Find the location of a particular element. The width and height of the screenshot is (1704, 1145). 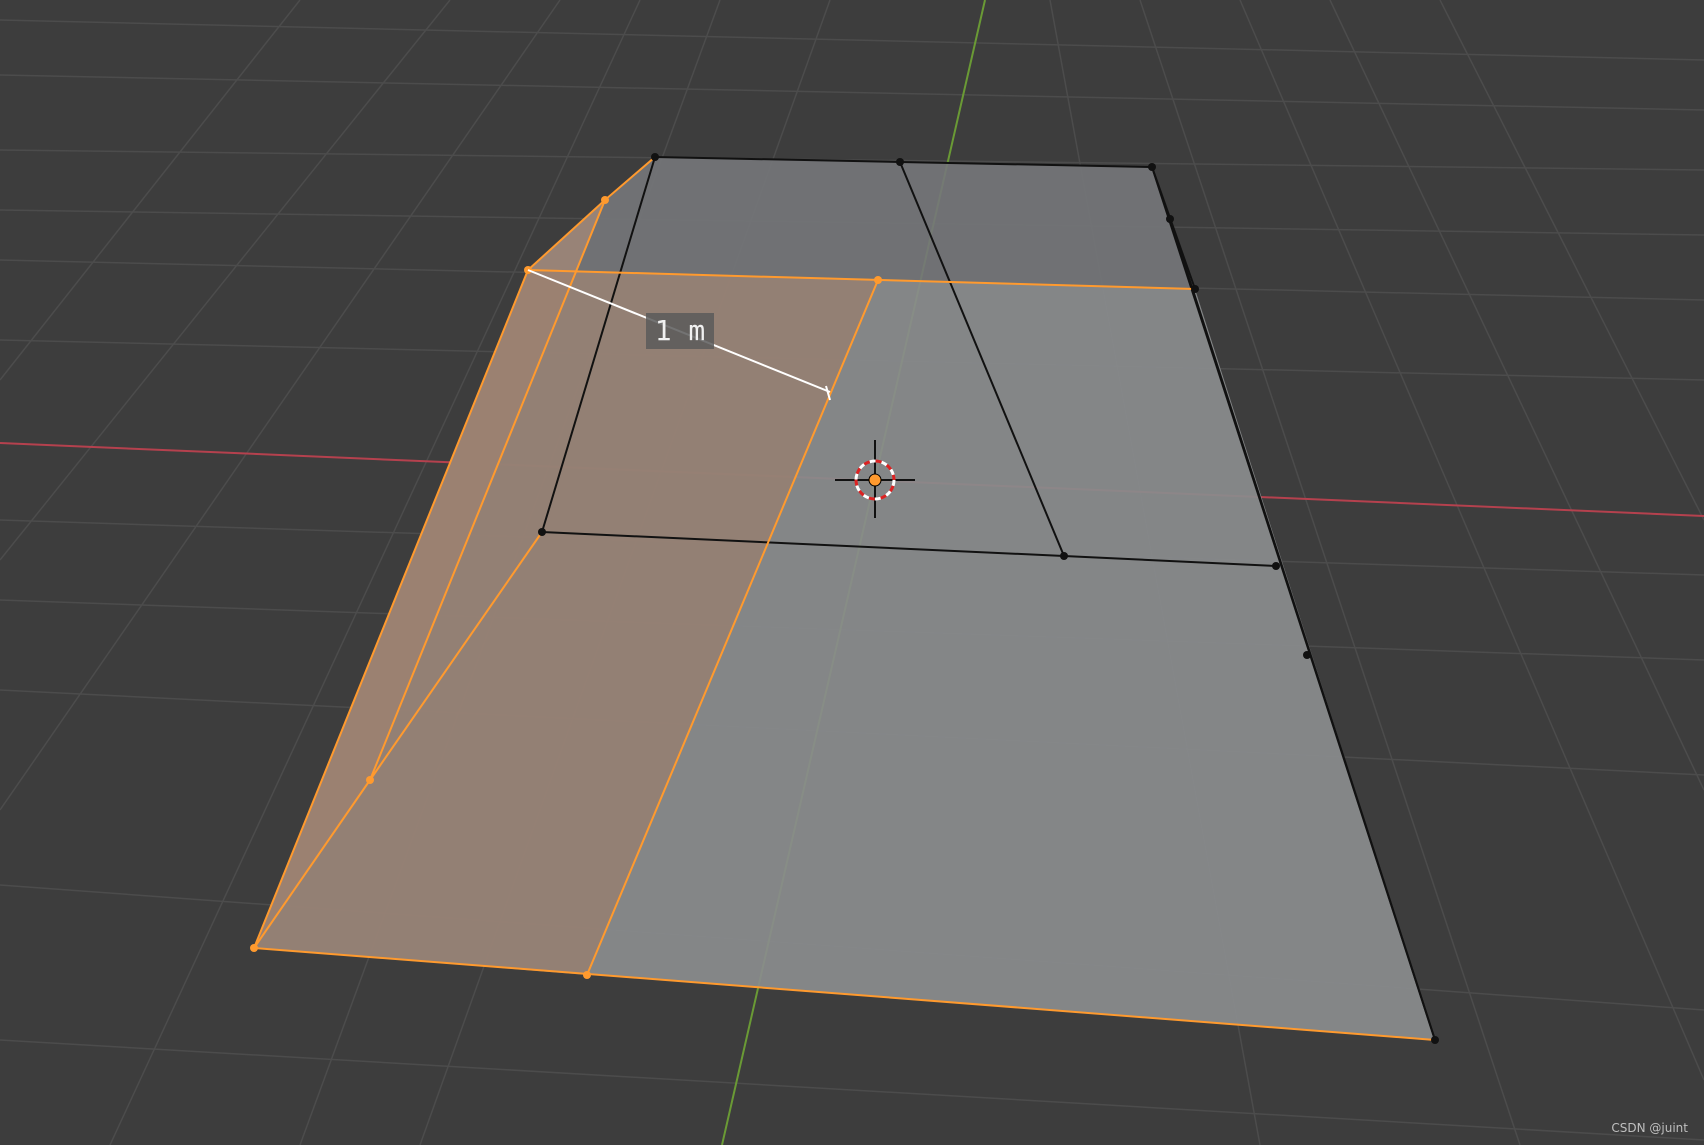

measure-label: 1 m is located at coordinates (680, 331).